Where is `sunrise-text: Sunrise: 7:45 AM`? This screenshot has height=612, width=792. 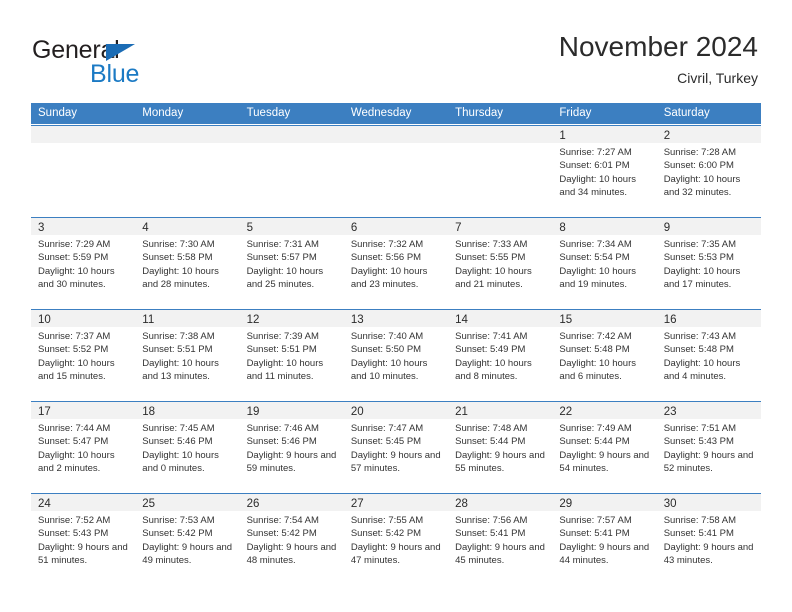
sunrise-text: Sunrise: 7:45 AM is located at coordinates (178, 428).